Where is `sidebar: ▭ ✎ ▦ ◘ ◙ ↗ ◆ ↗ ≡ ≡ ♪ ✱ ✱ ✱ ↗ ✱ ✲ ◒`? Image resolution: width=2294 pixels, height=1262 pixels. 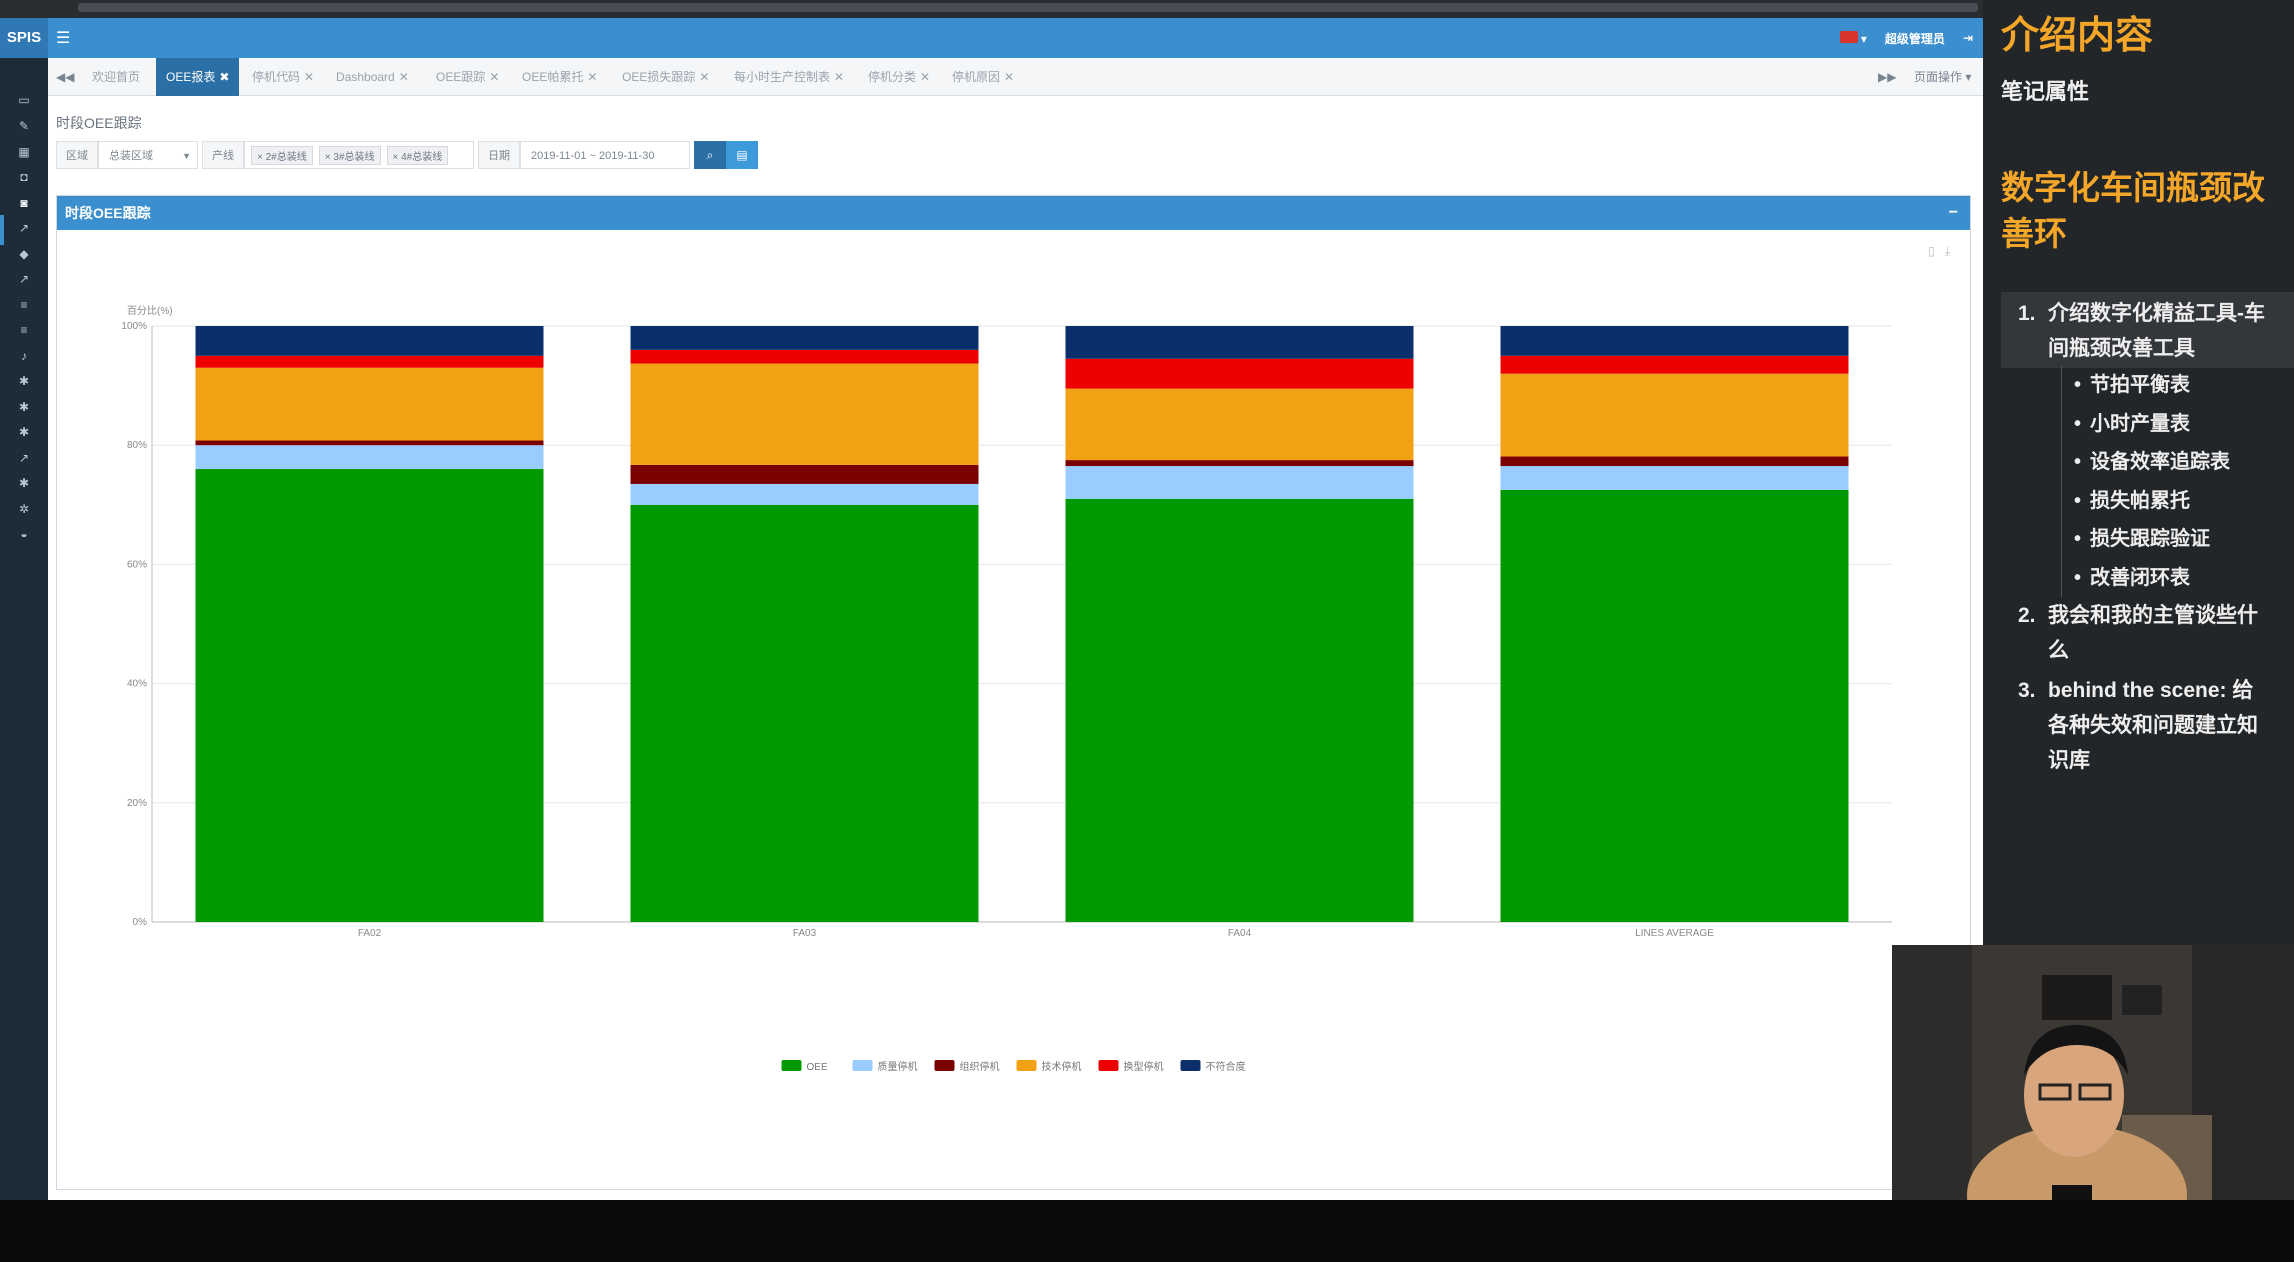
sidebar: ▭ ✎ ▦ ◘ ◙ ↗ ◆ ↗ ≡ ≡ ♪ ✱ ✱ ✱ ↗ ✱ ✲ ◒ is located at coordinates (24, 629).